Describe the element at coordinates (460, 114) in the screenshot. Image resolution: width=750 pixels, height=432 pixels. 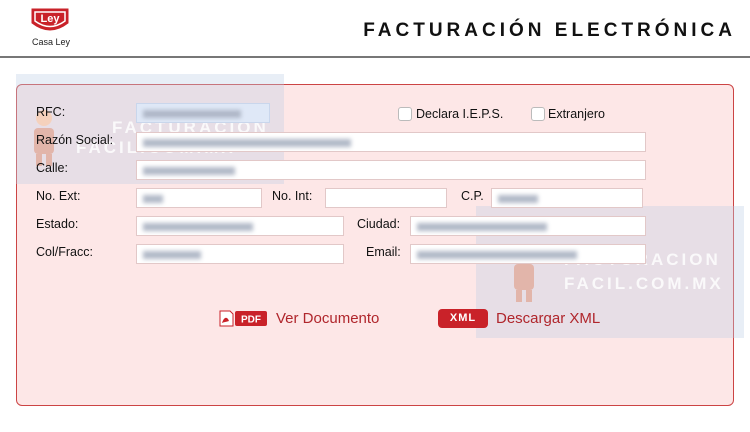
I see `declara-ieps-label: Declara I.E.P.S.` at that location.